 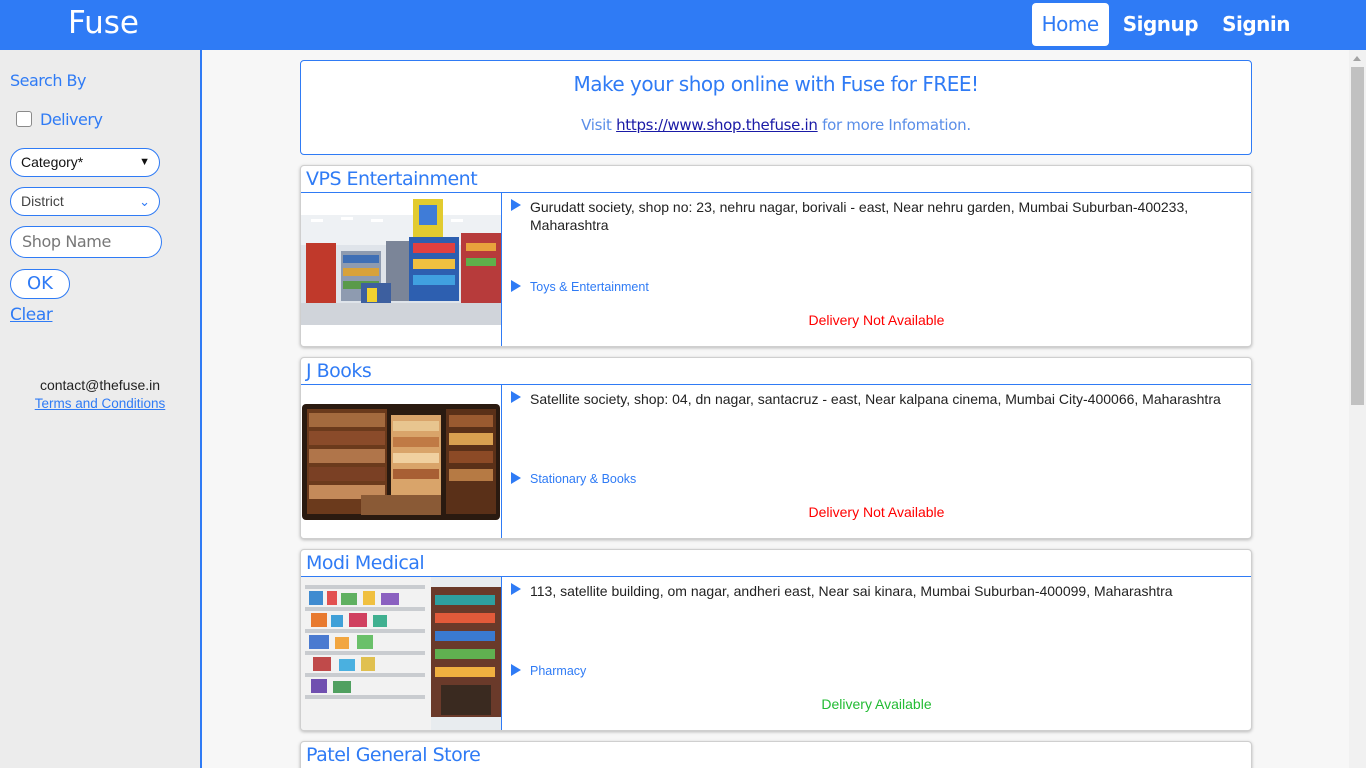 I want to click on district-select: District ⌄, so click(x=85, y=201).